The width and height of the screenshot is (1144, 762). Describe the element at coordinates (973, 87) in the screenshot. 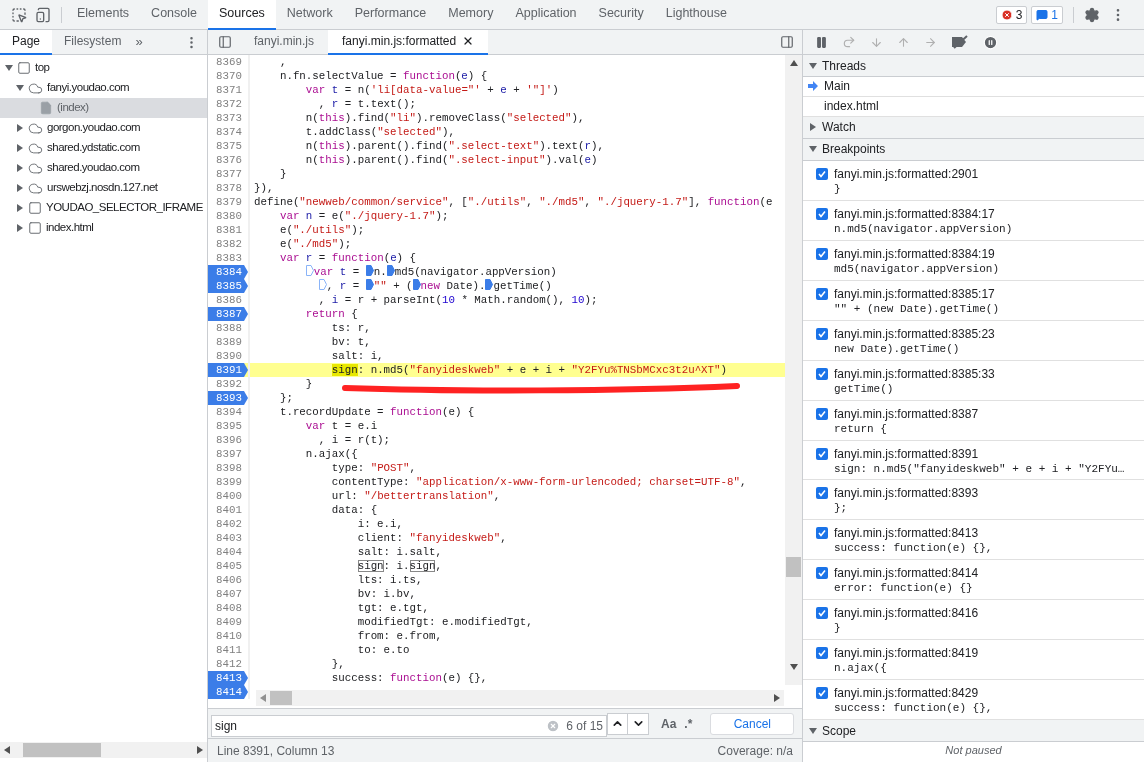

I see `thread-item: Main` at that location.